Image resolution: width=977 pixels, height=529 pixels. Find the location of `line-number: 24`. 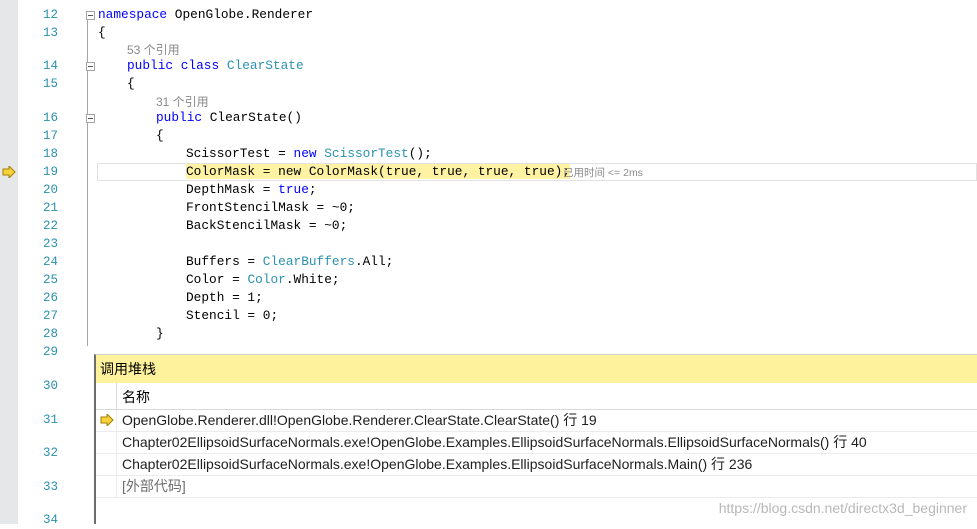

line-number: 24 is located at coordinates (50, 262).